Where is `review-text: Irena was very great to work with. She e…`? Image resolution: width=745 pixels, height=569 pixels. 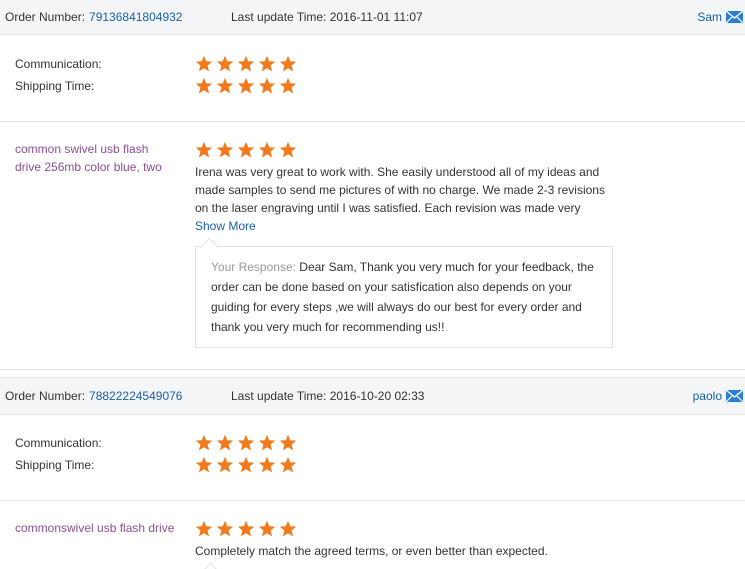 review-text: Irena was very great to work with. She e… is located at coordinates (400, 190).